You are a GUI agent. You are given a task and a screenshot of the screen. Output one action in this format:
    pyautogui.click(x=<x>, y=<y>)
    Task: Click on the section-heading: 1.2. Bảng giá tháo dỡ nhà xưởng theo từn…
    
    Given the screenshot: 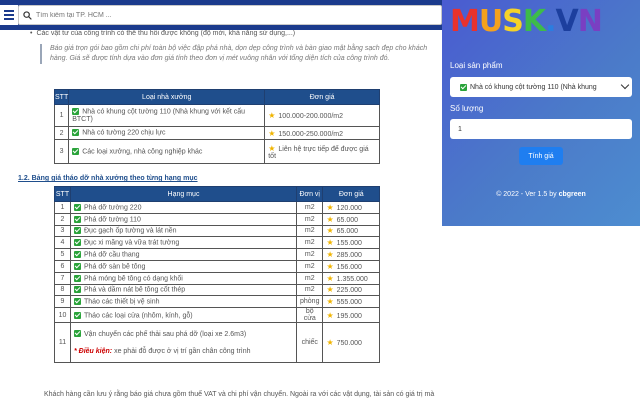 What is the action you would take?
    pyautogui.click(x=108, y=178)
    